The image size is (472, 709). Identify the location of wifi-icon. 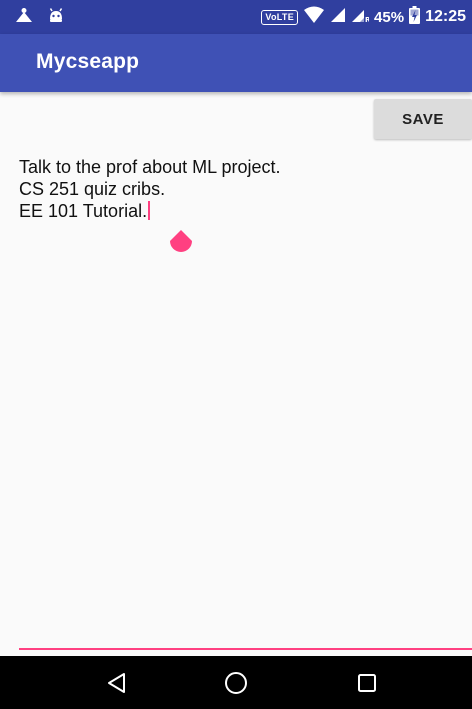
(314, 17).